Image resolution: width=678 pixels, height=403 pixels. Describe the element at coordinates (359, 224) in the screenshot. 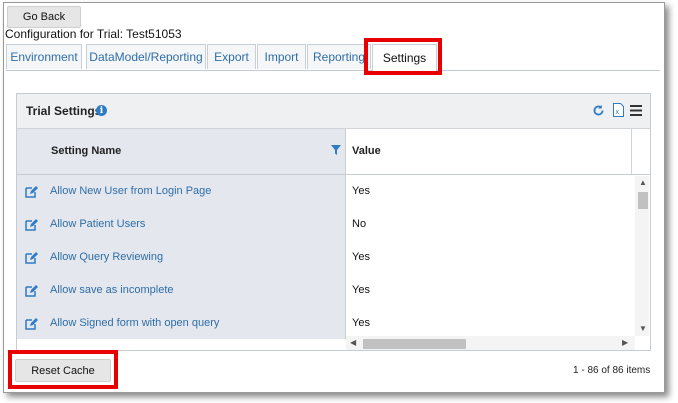

I see `setting-value: No` at that location.